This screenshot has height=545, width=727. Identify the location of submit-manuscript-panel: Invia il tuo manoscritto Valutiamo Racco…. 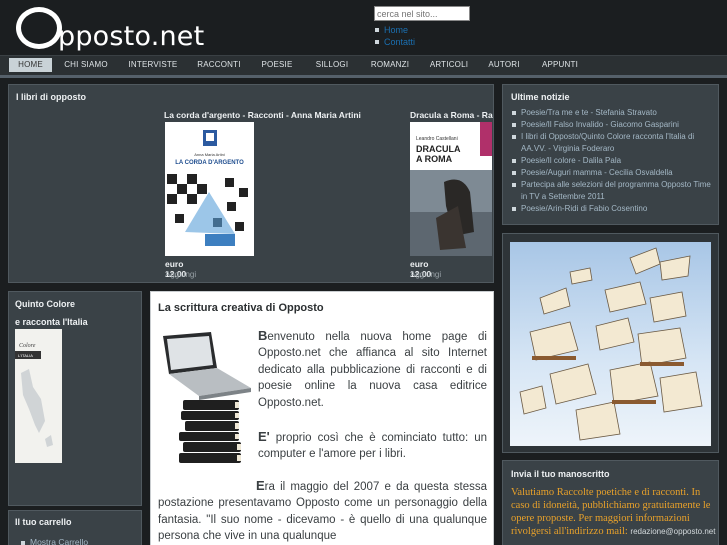
(610, 502).